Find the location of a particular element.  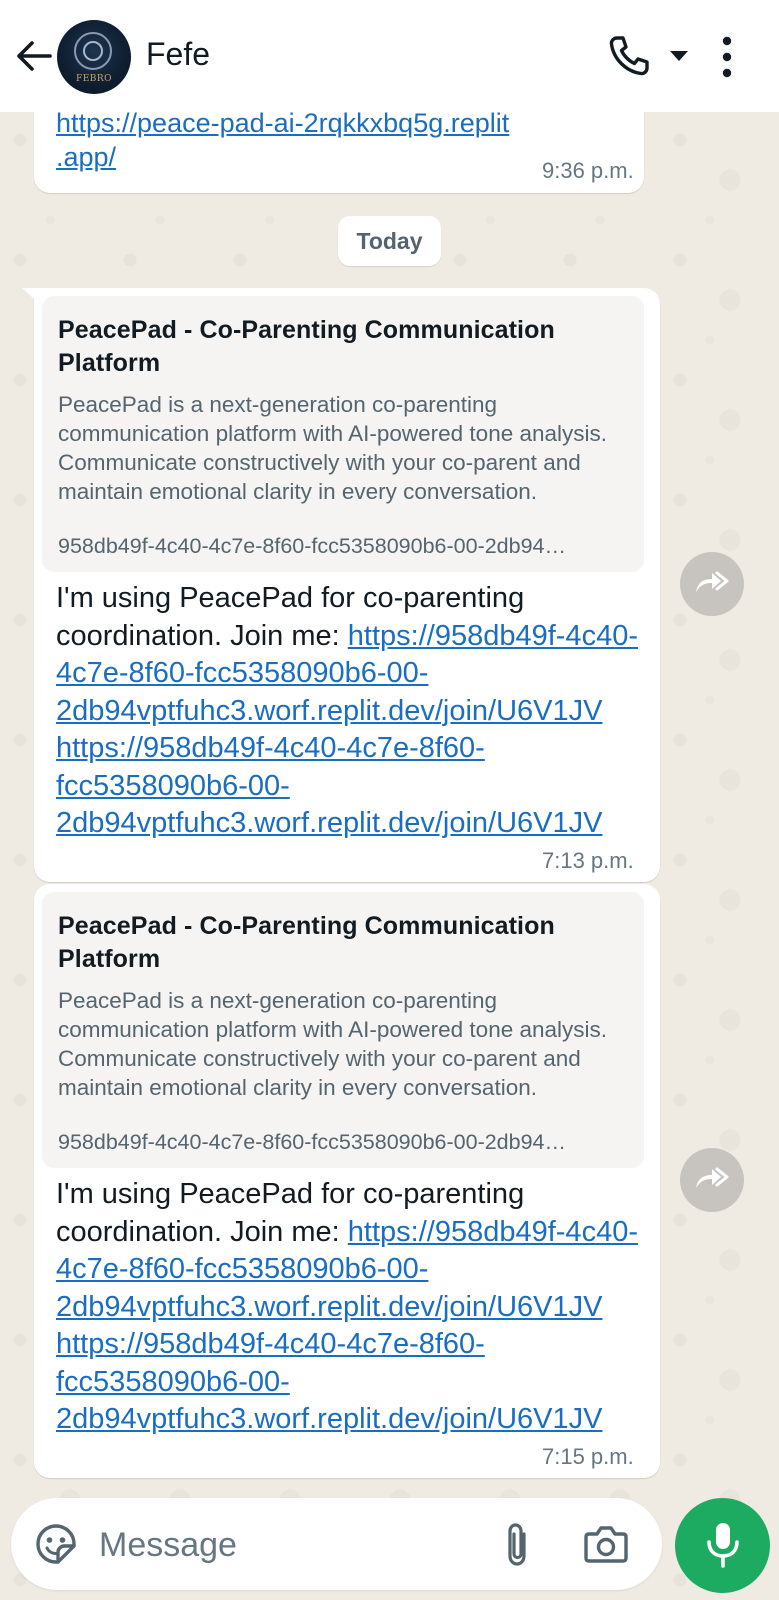

caret-down-icon is located at coordinates (679, 56).